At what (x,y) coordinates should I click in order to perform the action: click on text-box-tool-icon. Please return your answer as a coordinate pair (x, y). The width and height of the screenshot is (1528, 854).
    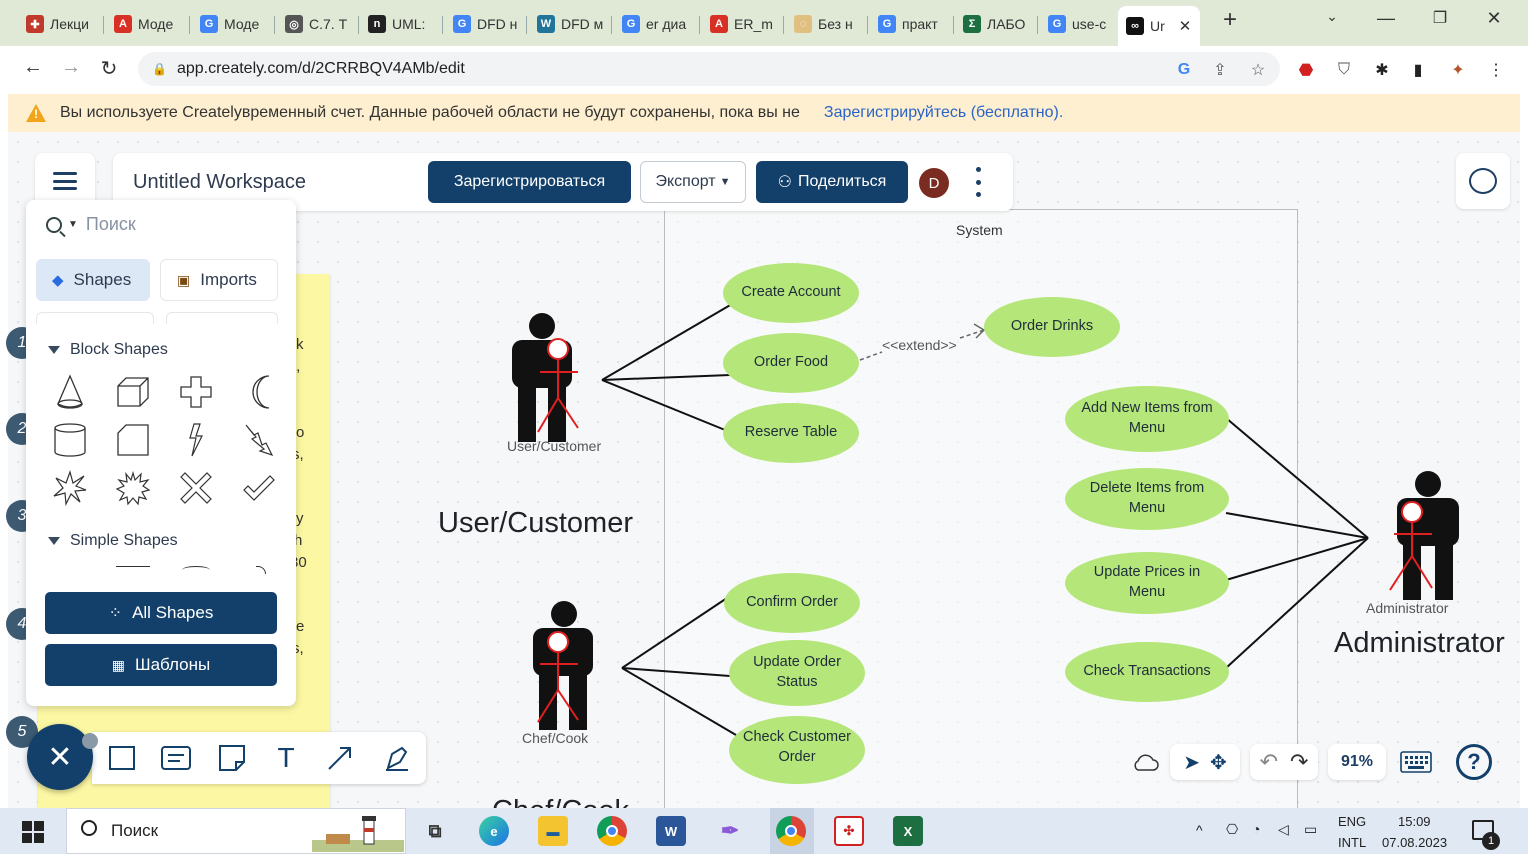
    Looking at the image, I should click on (176, 758).